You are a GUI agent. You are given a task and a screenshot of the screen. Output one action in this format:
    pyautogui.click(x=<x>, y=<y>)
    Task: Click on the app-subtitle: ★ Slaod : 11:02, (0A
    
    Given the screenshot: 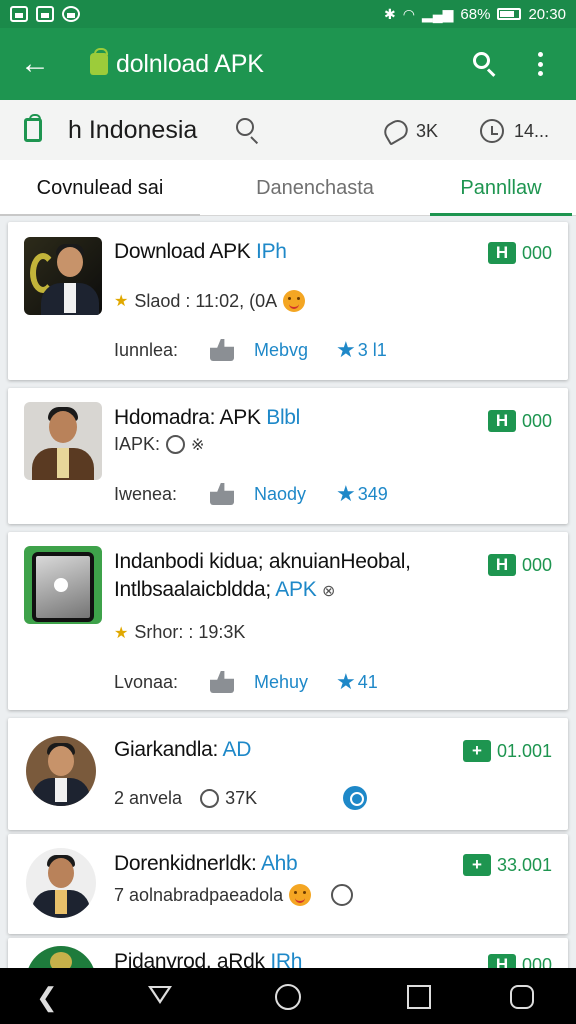 What is the action you would take?
    pyautogui.click(x=210, y=301)
    